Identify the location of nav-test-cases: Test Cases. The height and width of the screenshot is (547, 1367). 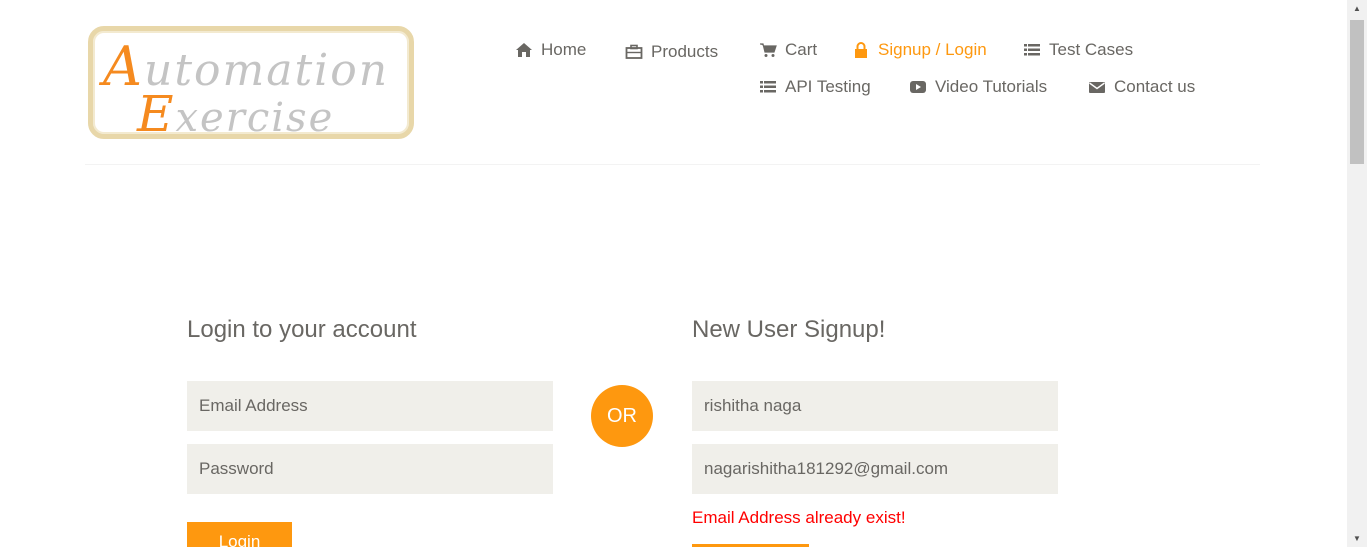
(1078, 50).